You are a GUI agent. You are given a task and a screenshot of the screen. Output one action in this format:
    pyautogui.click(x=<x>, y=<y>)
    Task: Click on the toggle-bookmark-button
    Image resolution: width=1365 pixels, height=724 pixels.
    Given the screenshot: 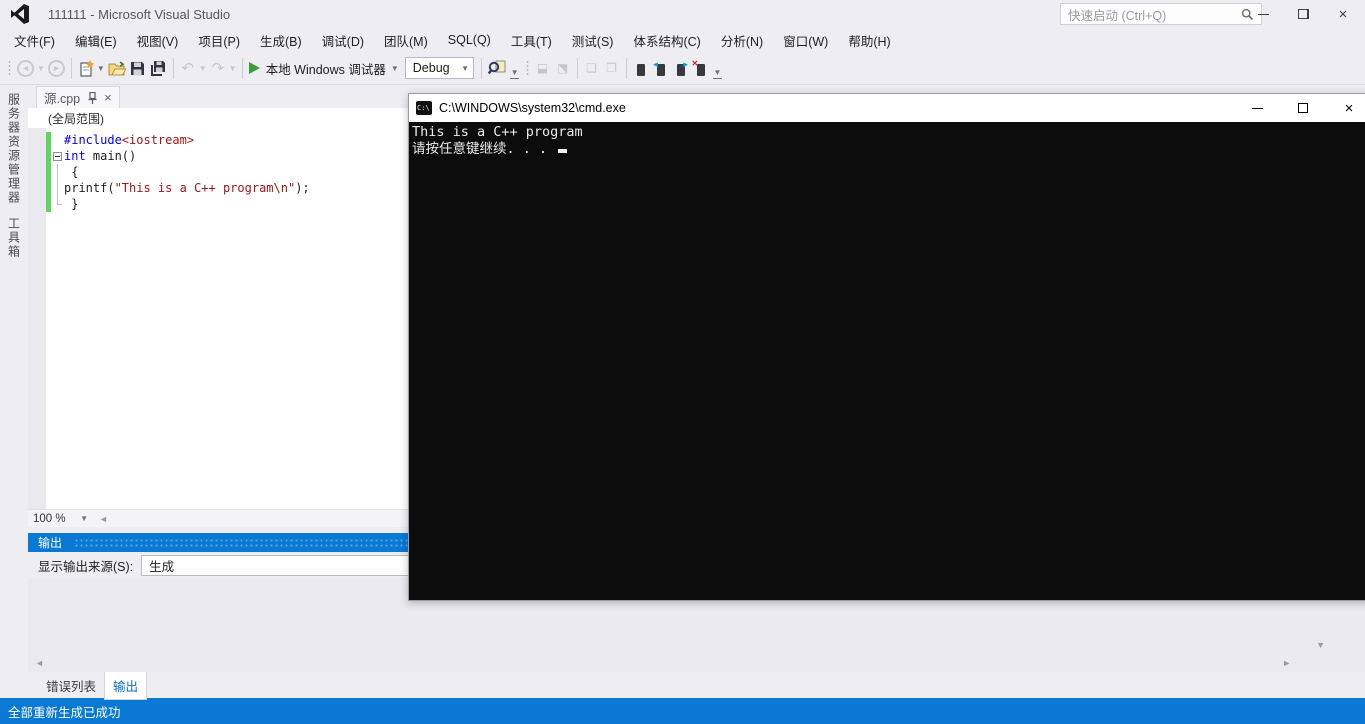 What is the action you would take?
    pyautogui.click(x=641, y=68)
    